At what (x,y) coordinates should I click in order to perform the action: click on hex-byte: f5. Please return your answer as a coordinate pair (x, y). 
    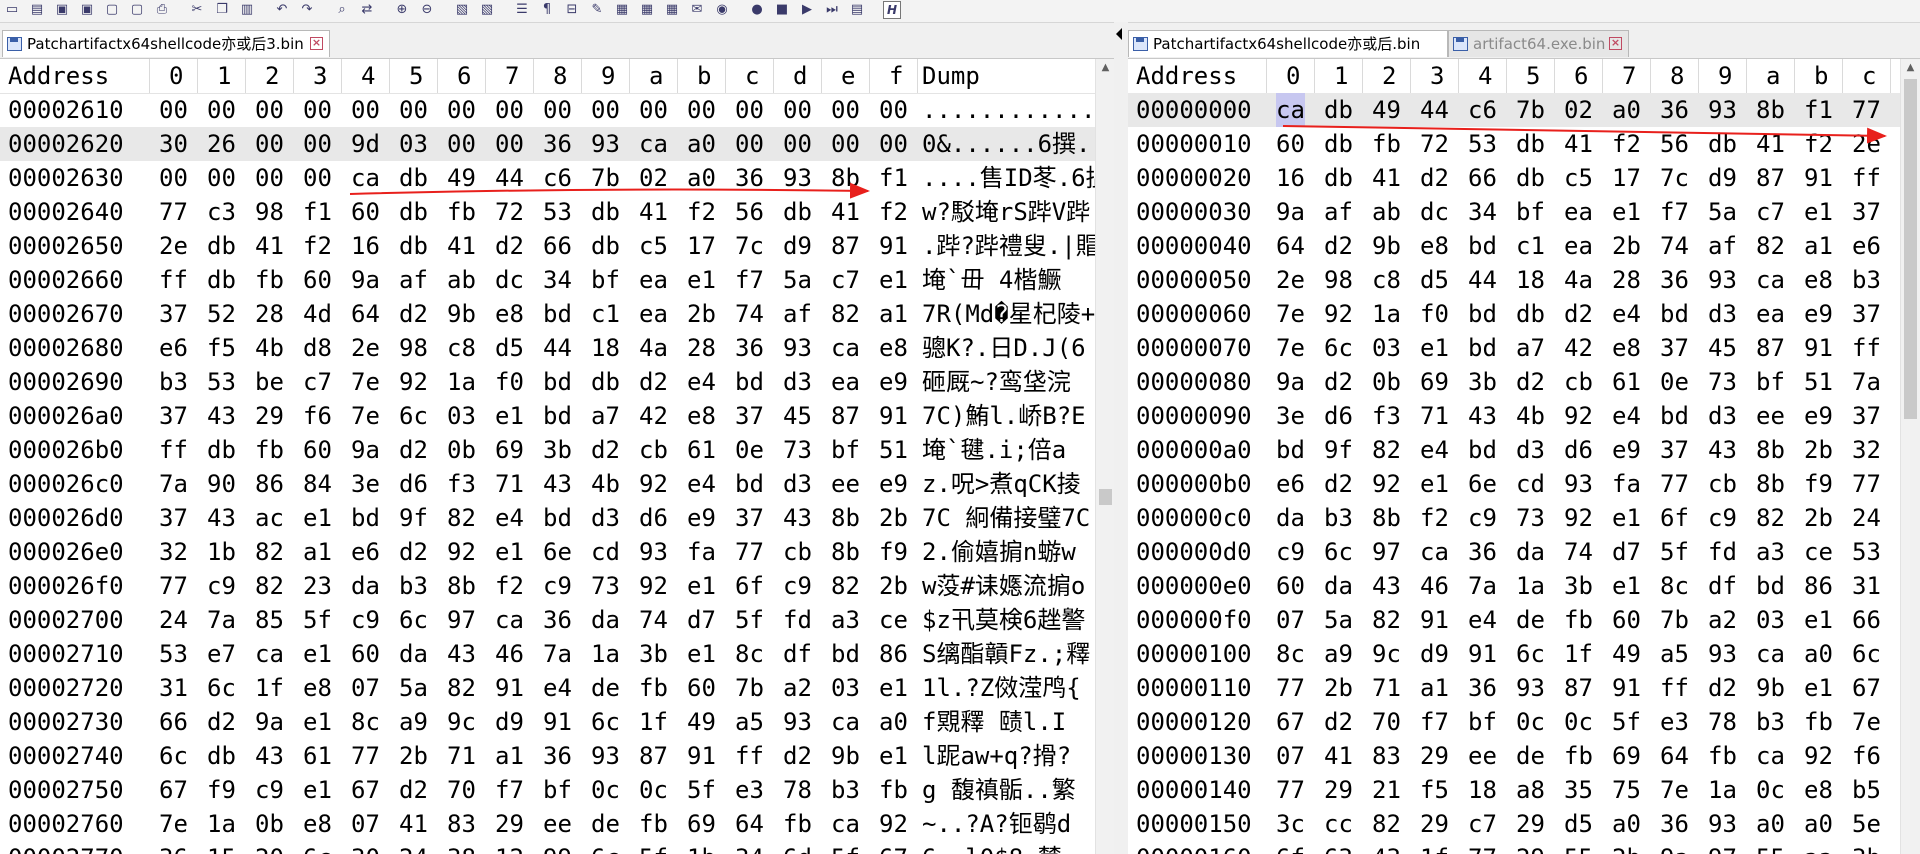
    Looking at the image, I should click on (1434, 790).